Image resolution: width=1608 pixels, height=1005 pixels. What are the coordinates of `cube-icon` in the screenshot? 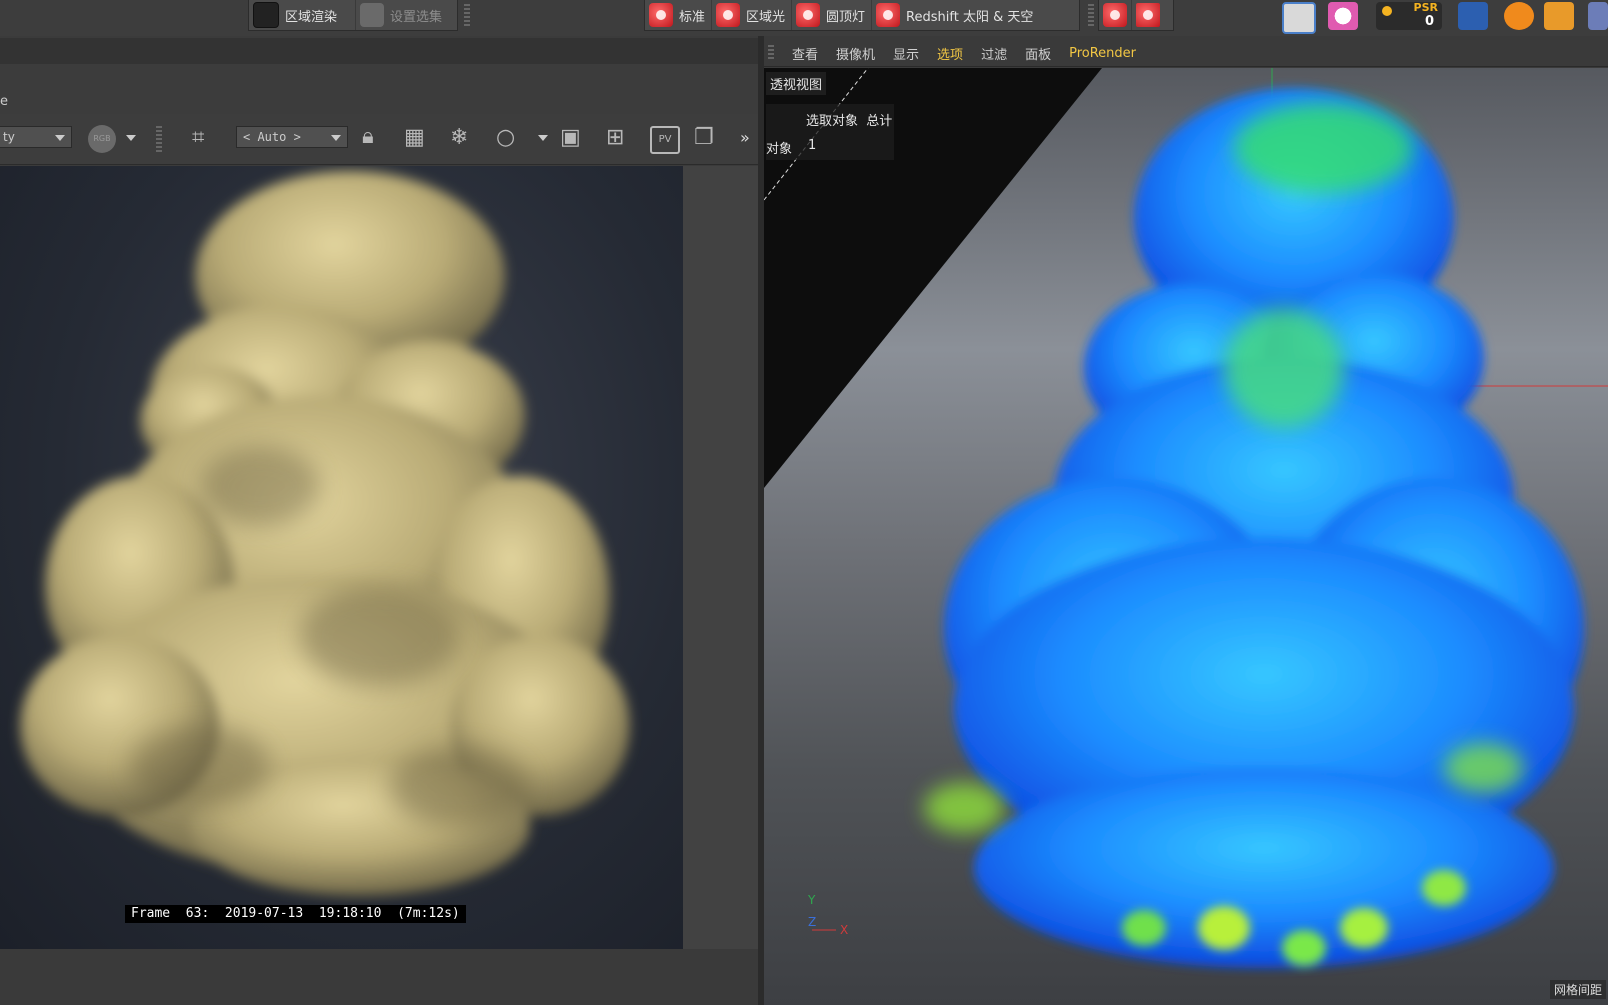 It's located at (1148, 15).